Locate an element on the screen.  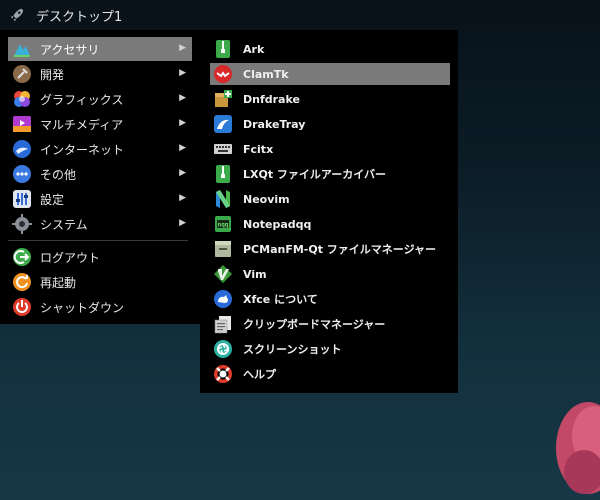
submenu-item-about-xfce: Xfce について is located at coordinates (330, 299).